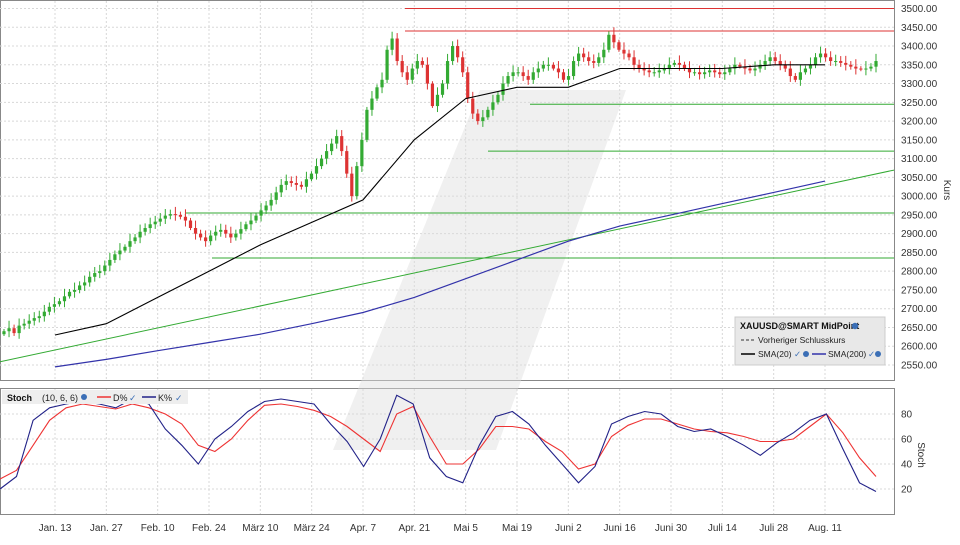 The image size is (960, 545). What do you see at coordinates (797, 354) in the screenshot?
I see `legend-sma20-check-icon: ✓` at bounding box center [797, 354].